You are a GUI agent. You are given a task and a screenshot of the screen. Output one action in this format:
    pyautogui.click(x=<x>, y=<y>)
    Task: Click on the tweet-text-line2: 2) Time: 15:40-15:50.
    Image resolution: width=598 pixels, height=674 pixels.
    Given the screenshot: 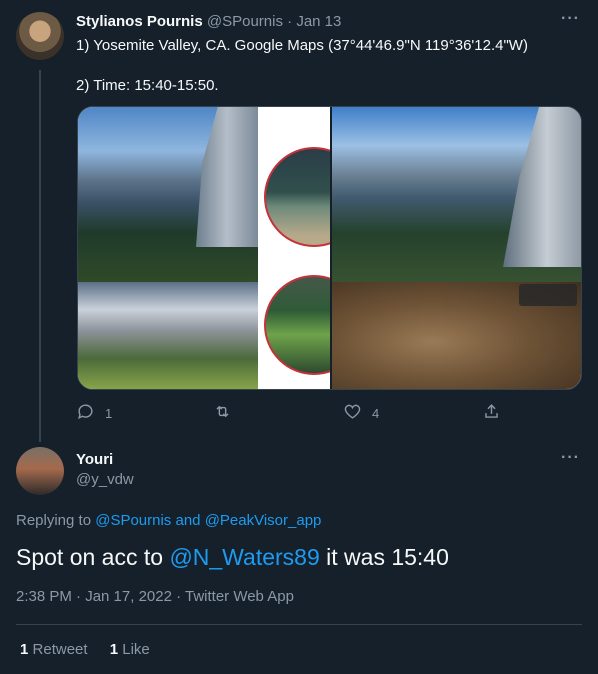 What is the action you would take?
    pyautogui.click(x=147, y=85)
    